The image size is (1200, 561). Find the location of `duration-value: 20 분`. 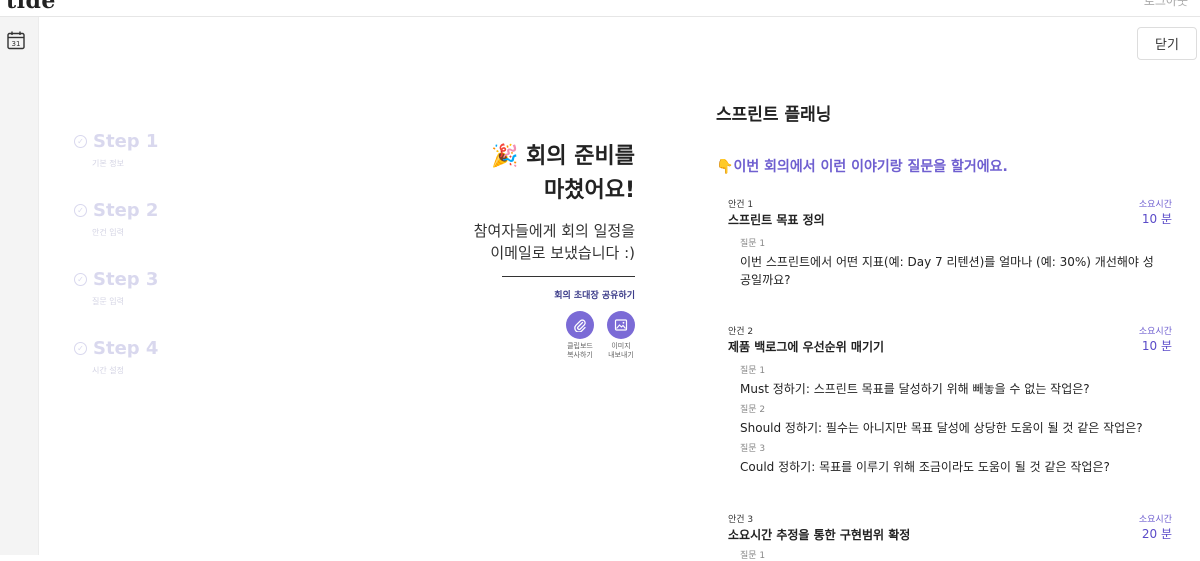

duration-value: 20 분 is located at coordinates (1156, 534).